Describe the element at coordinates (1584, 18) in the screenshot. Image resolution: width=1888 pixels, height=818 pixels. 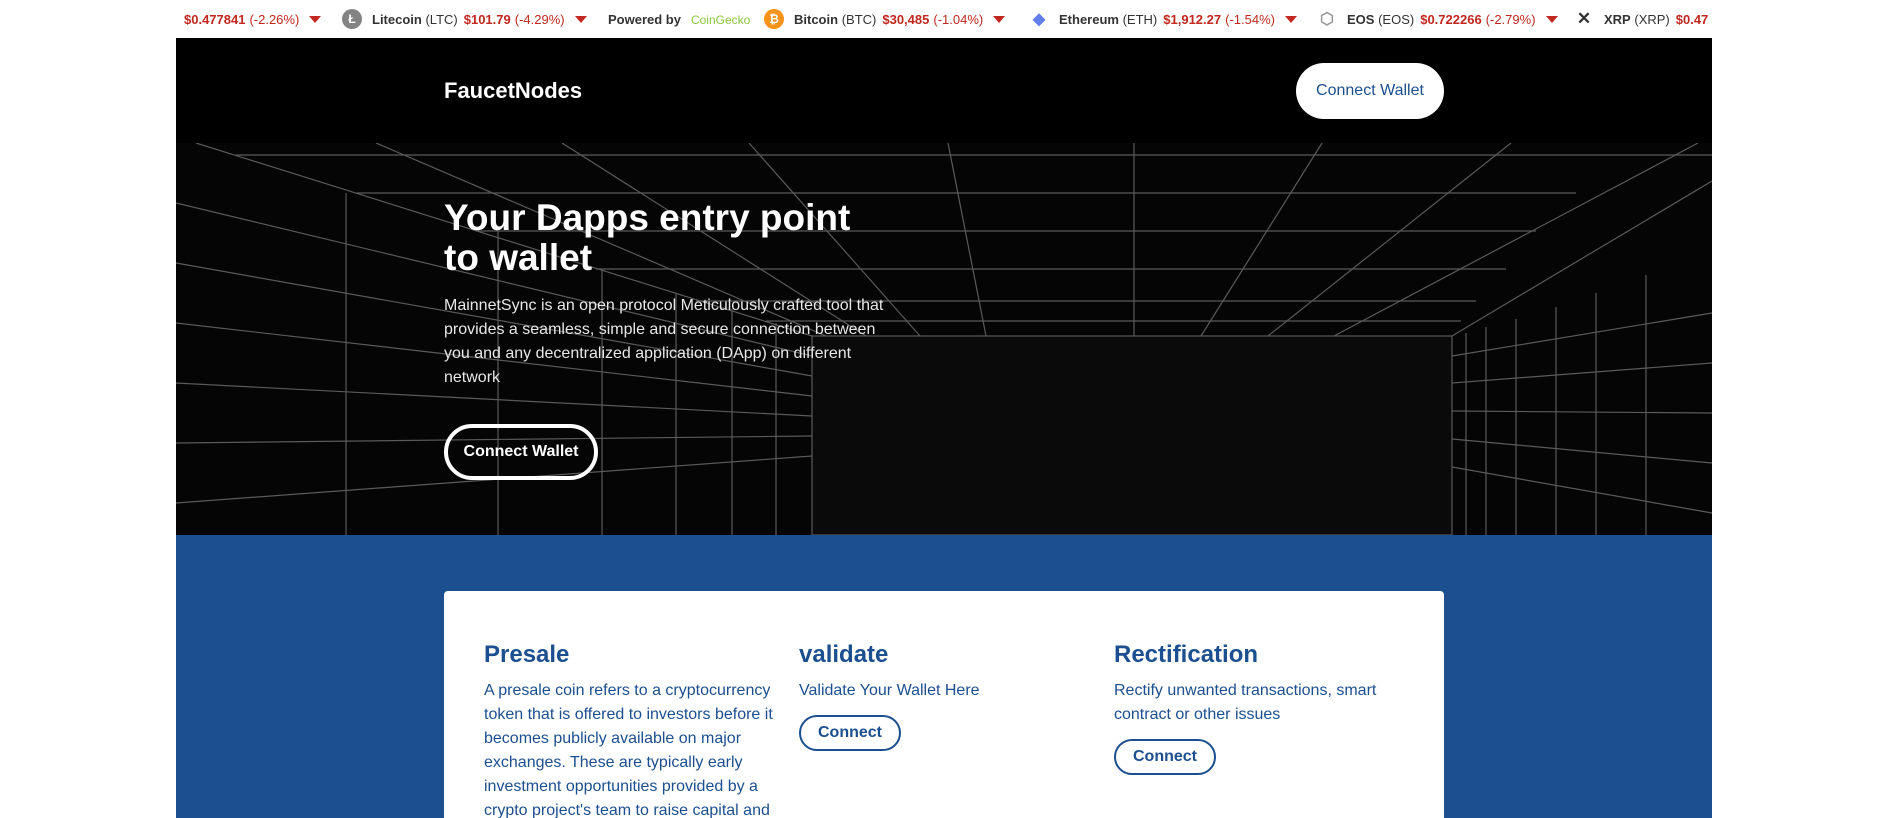
I see `xrp-icon: ✕` at that location.